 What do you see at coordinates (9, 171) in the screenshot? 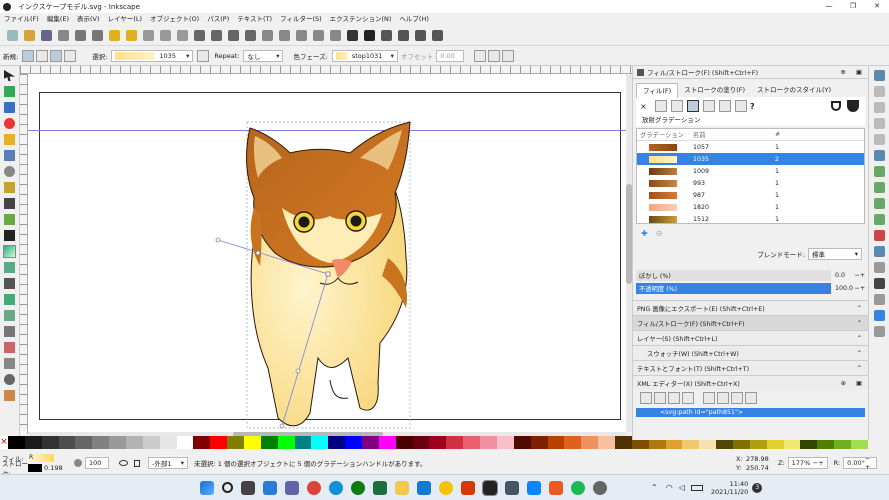
I see `spiral-tool-icon` at bounding box center [9, 171].